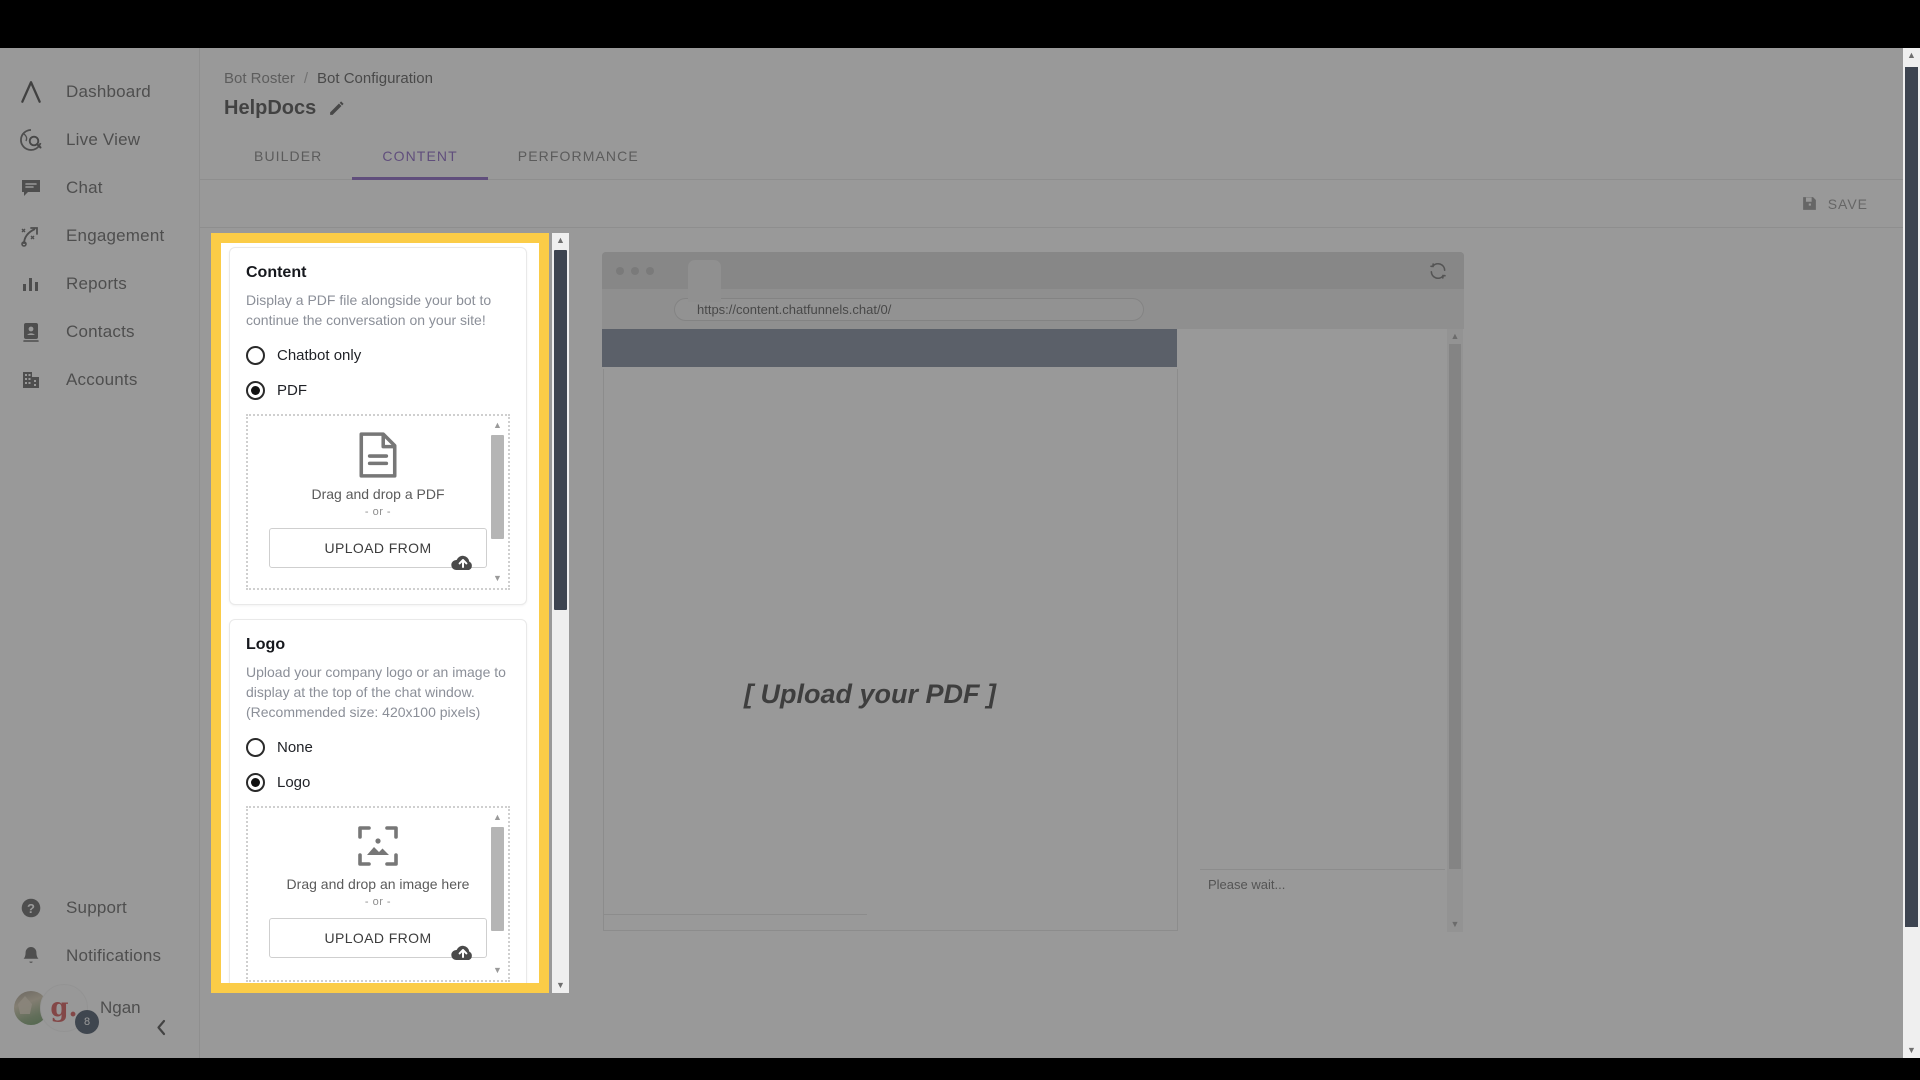 The image size is (1920, 1080). What do you see at coordinates (870, 694) in the screenshot?
I see `pdf-placeholder-text: [ Upload your PDF ]` at bounding box center [870, 694].